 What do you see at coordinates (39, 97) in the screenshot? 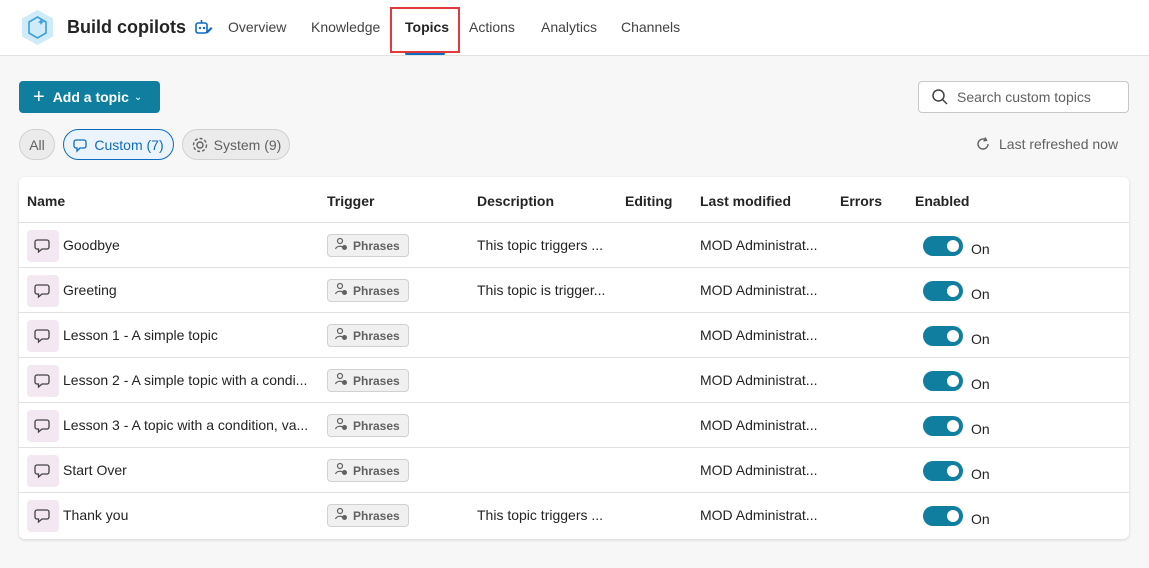
I see `plus-icon: +` at bounding box center [39, 97].